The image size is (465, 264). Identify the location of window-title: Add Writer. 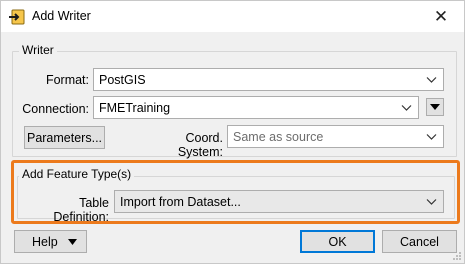
(61, 16).